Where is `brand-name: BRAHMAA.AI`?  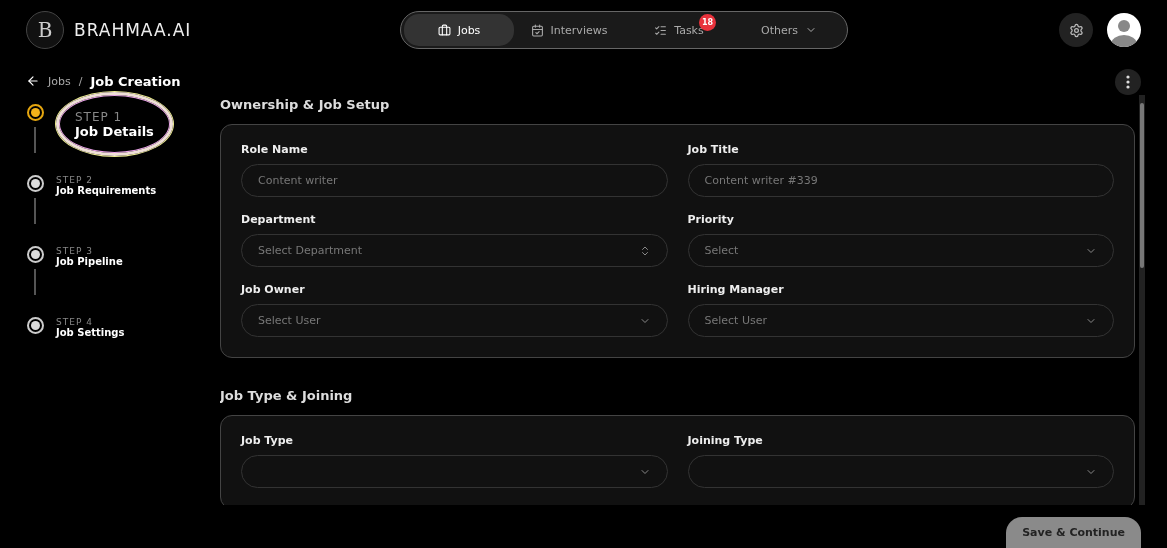
brand-name: BRAHMAA.AI is located at coordinates (133, 30).